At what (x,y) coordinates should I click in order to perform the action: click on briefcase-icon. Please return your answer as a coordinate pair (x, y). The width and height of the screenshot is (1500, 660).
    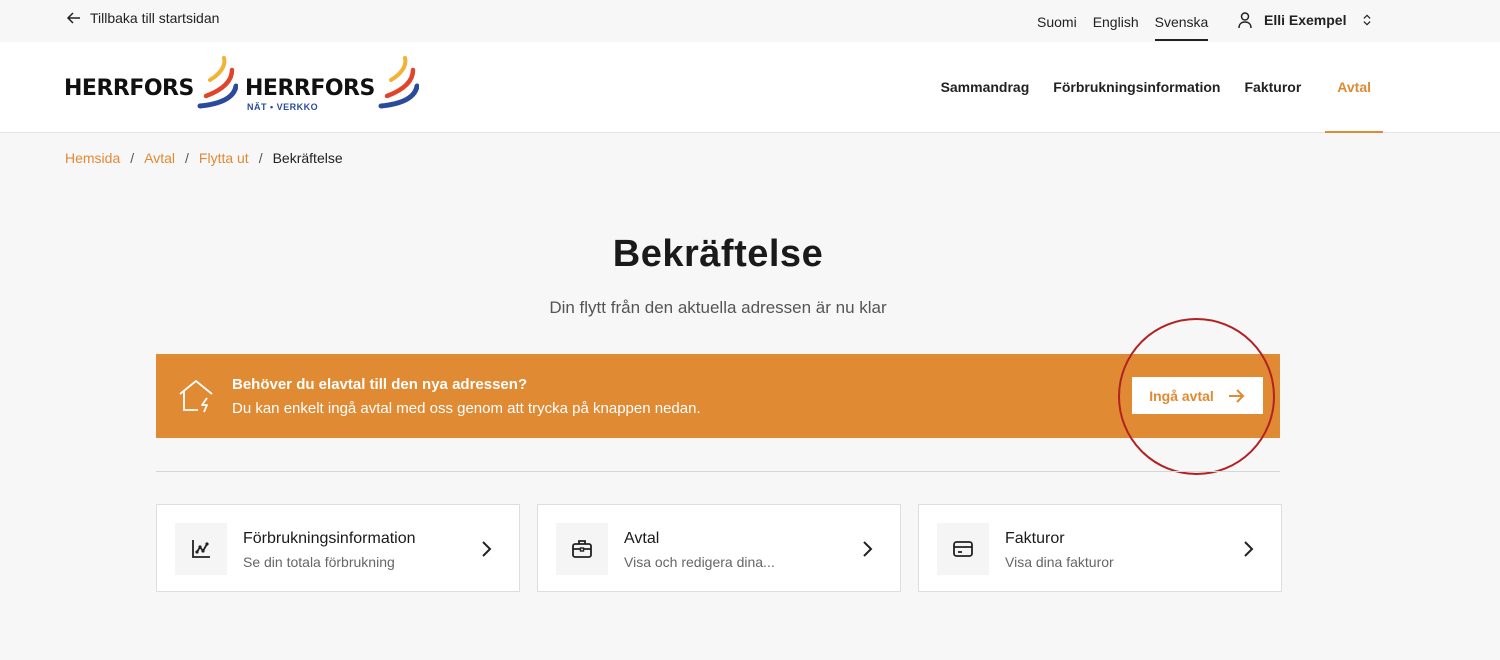
    Looking at the image, I should click on (582, 549).